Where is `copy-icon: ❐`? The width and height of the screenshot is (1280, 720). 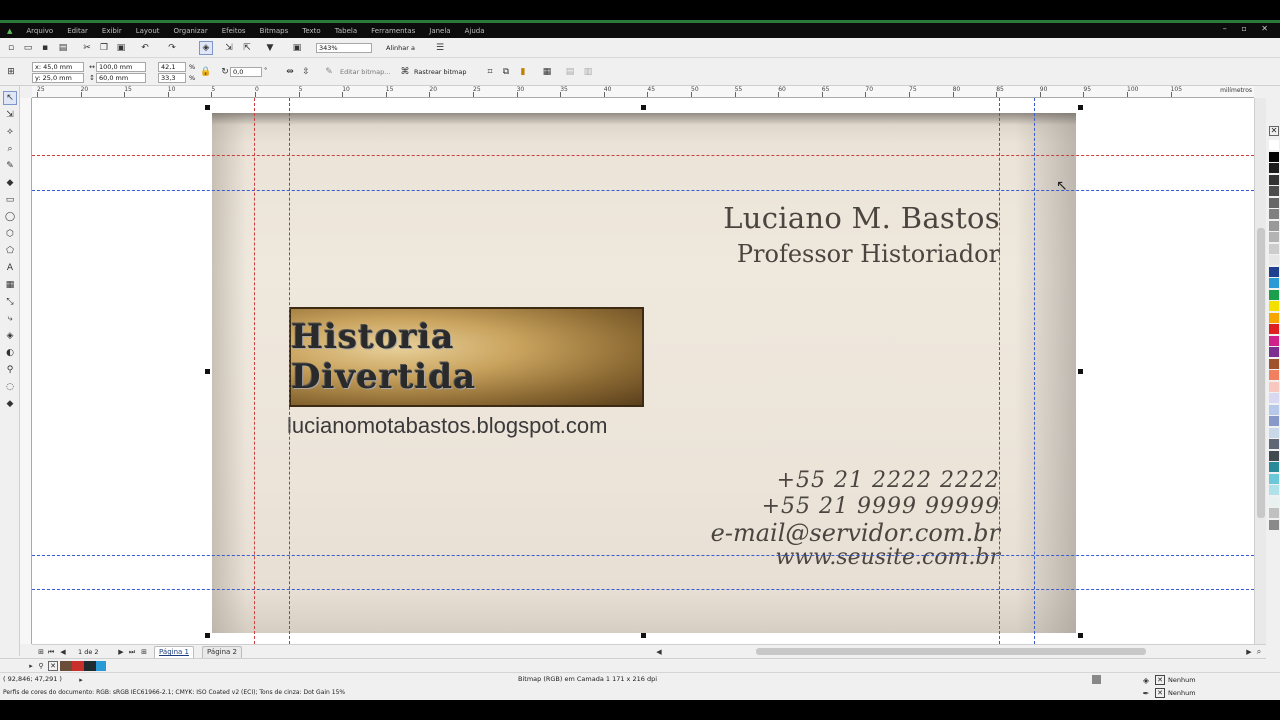
copy-icon: ❐ is located at coordinates (104, 48).